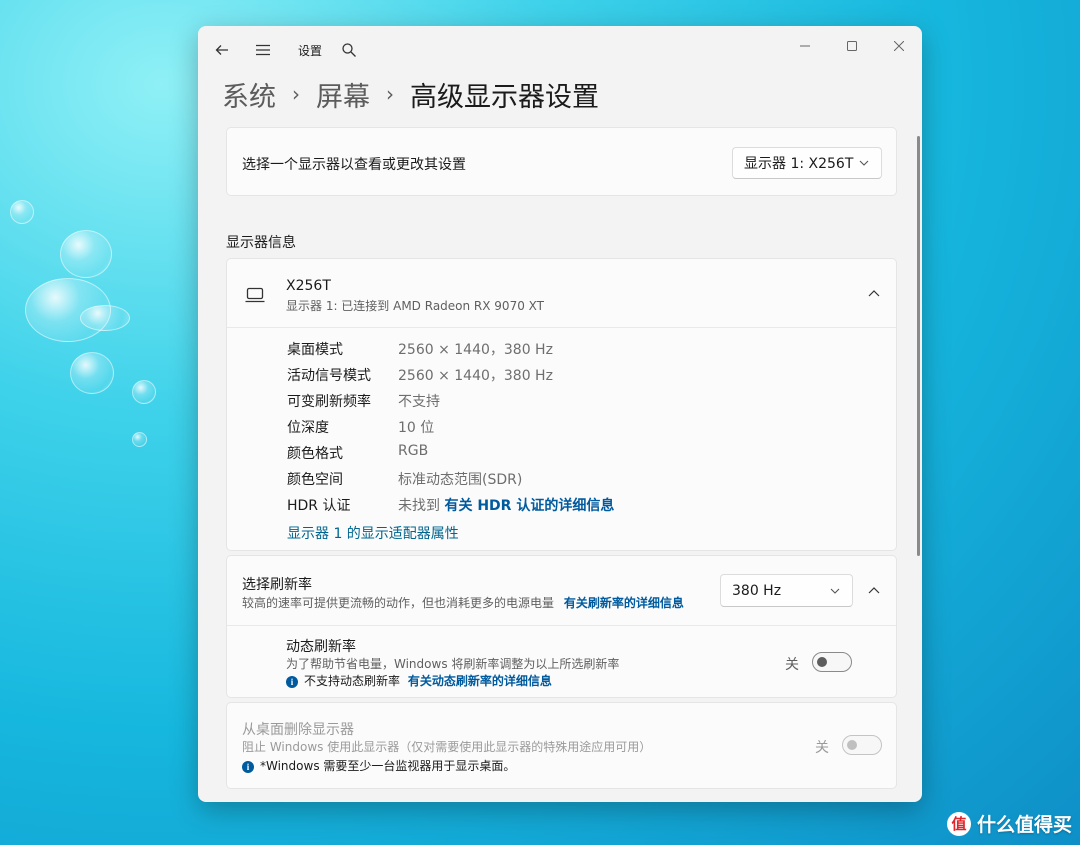  I want to click on dynamic-refresh-unsupported: 不支持动态刷新率, so click(352, 681).